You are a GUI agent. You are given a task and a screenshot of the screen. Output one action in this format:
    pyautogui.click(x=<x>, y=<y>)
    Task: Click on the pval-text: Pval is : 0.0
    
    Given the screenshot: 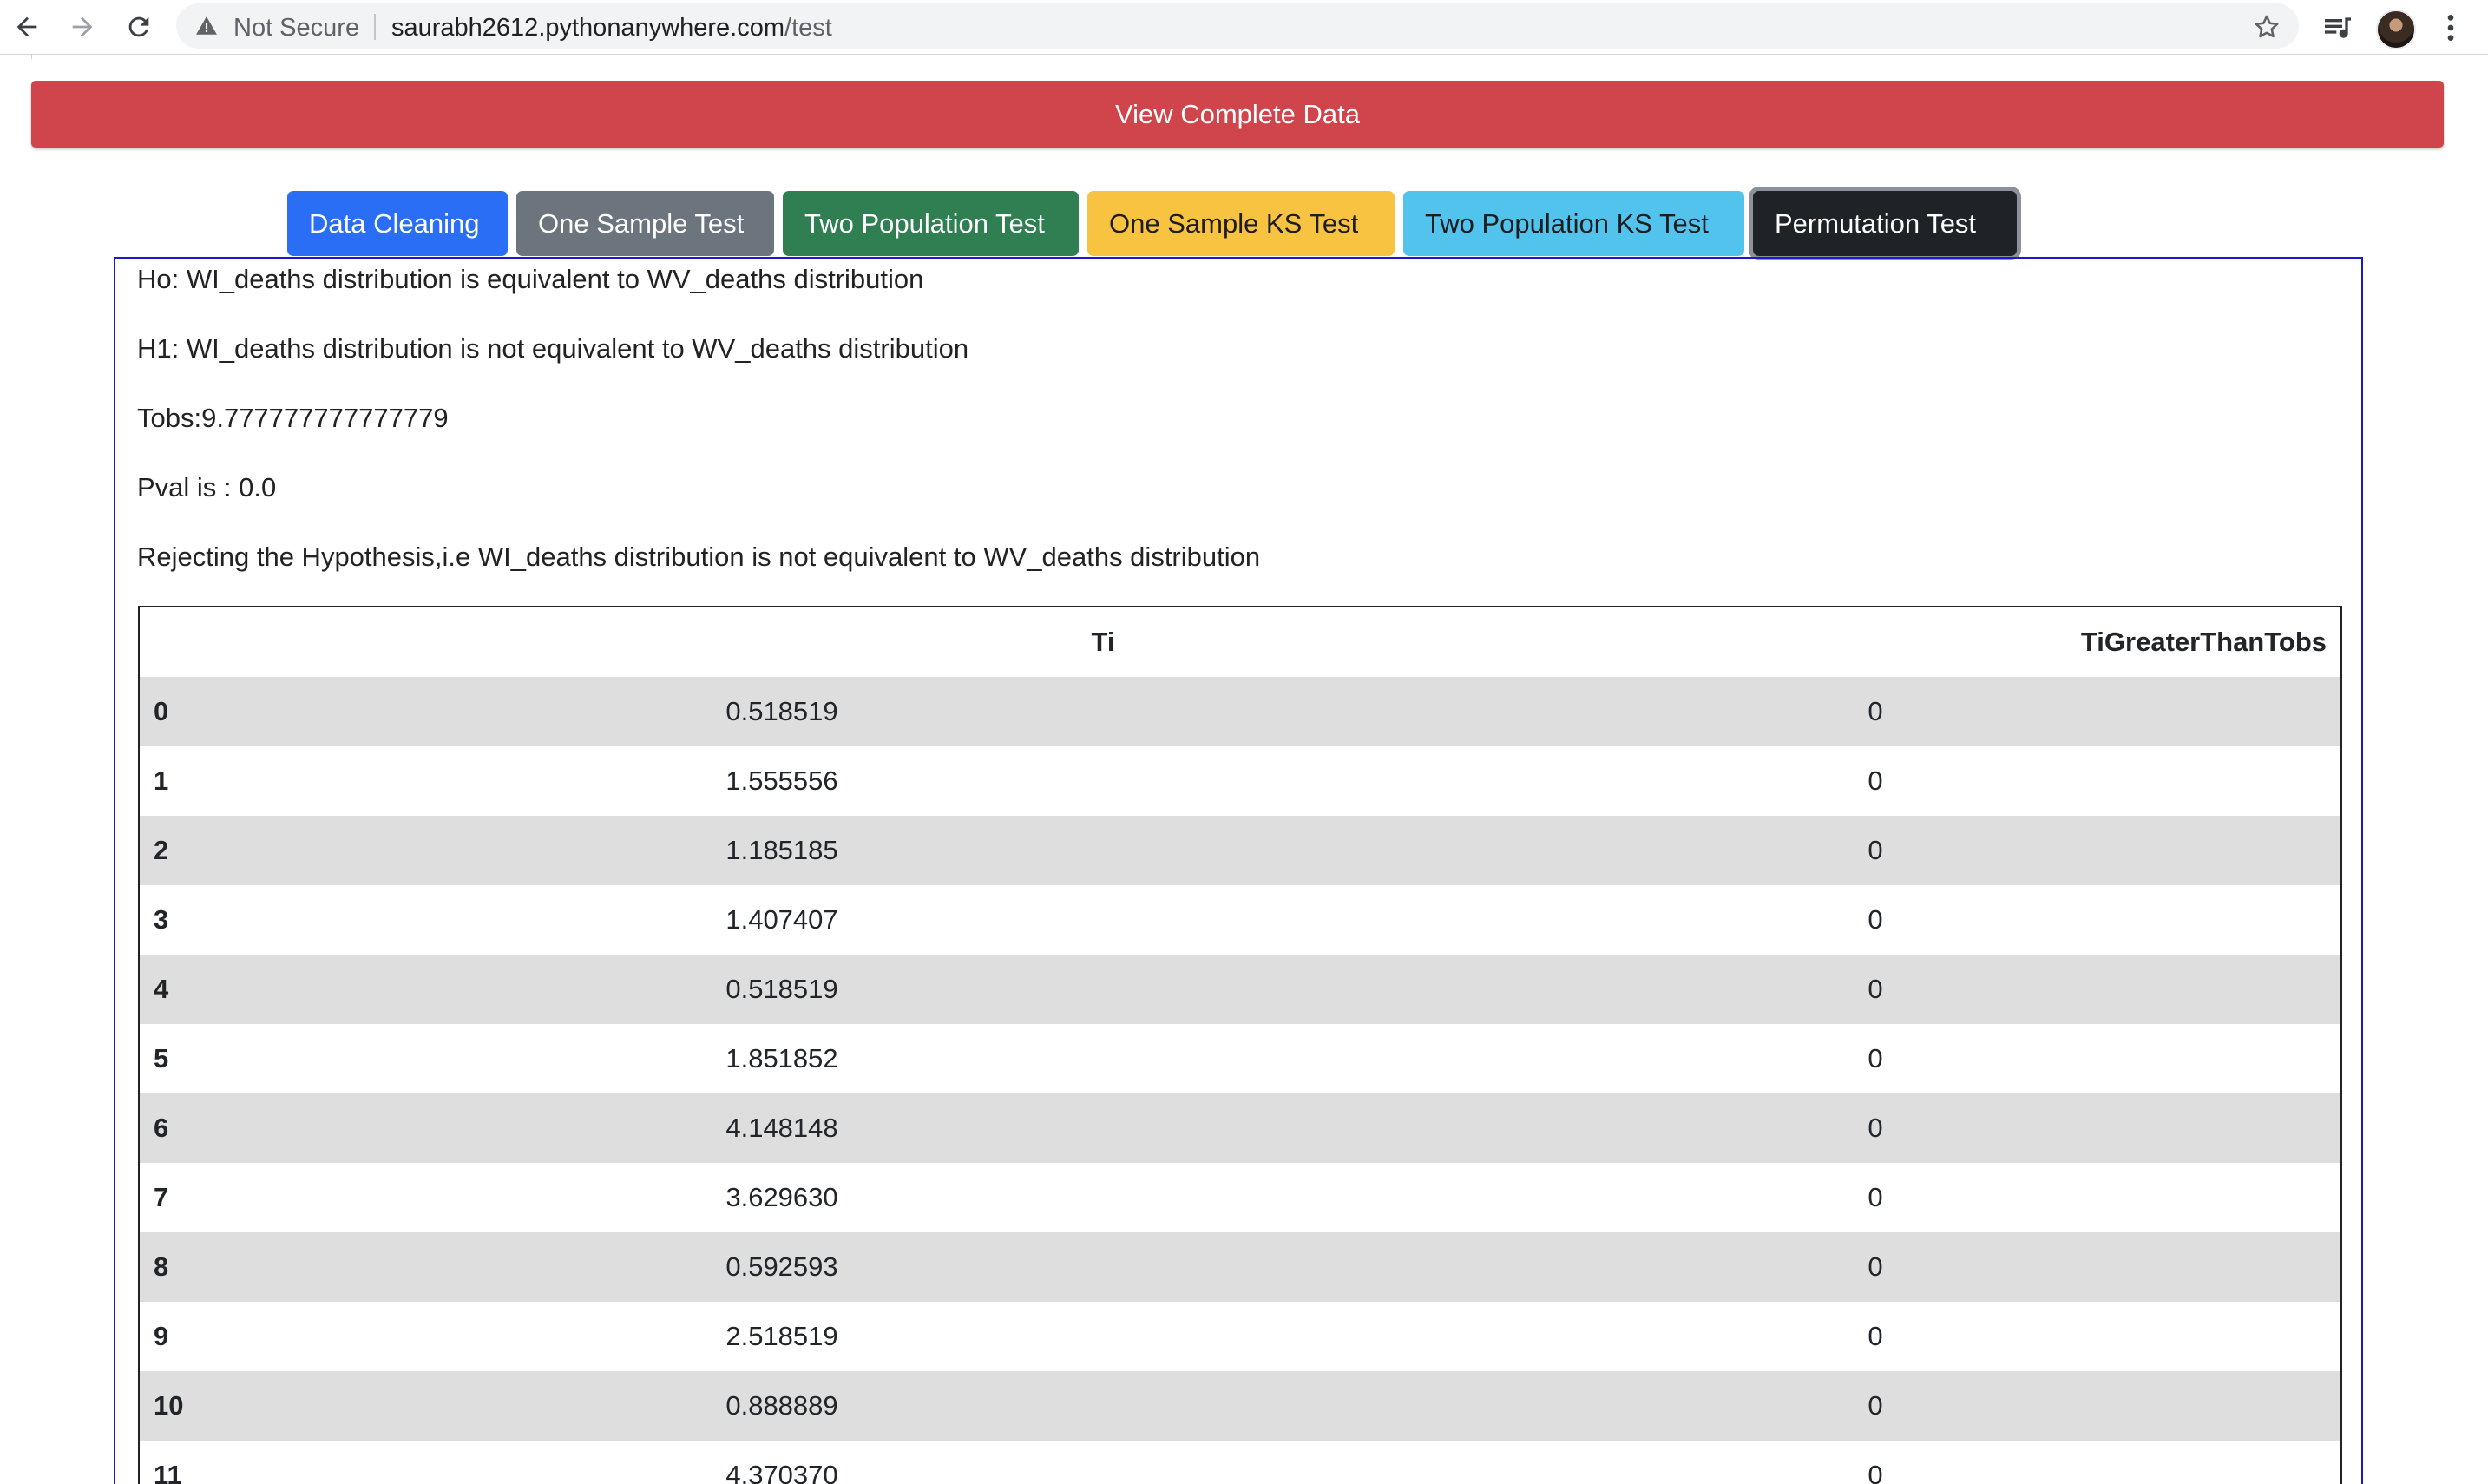 What is the action you would take?
    pyautogui.click(x=207, y=487)
    